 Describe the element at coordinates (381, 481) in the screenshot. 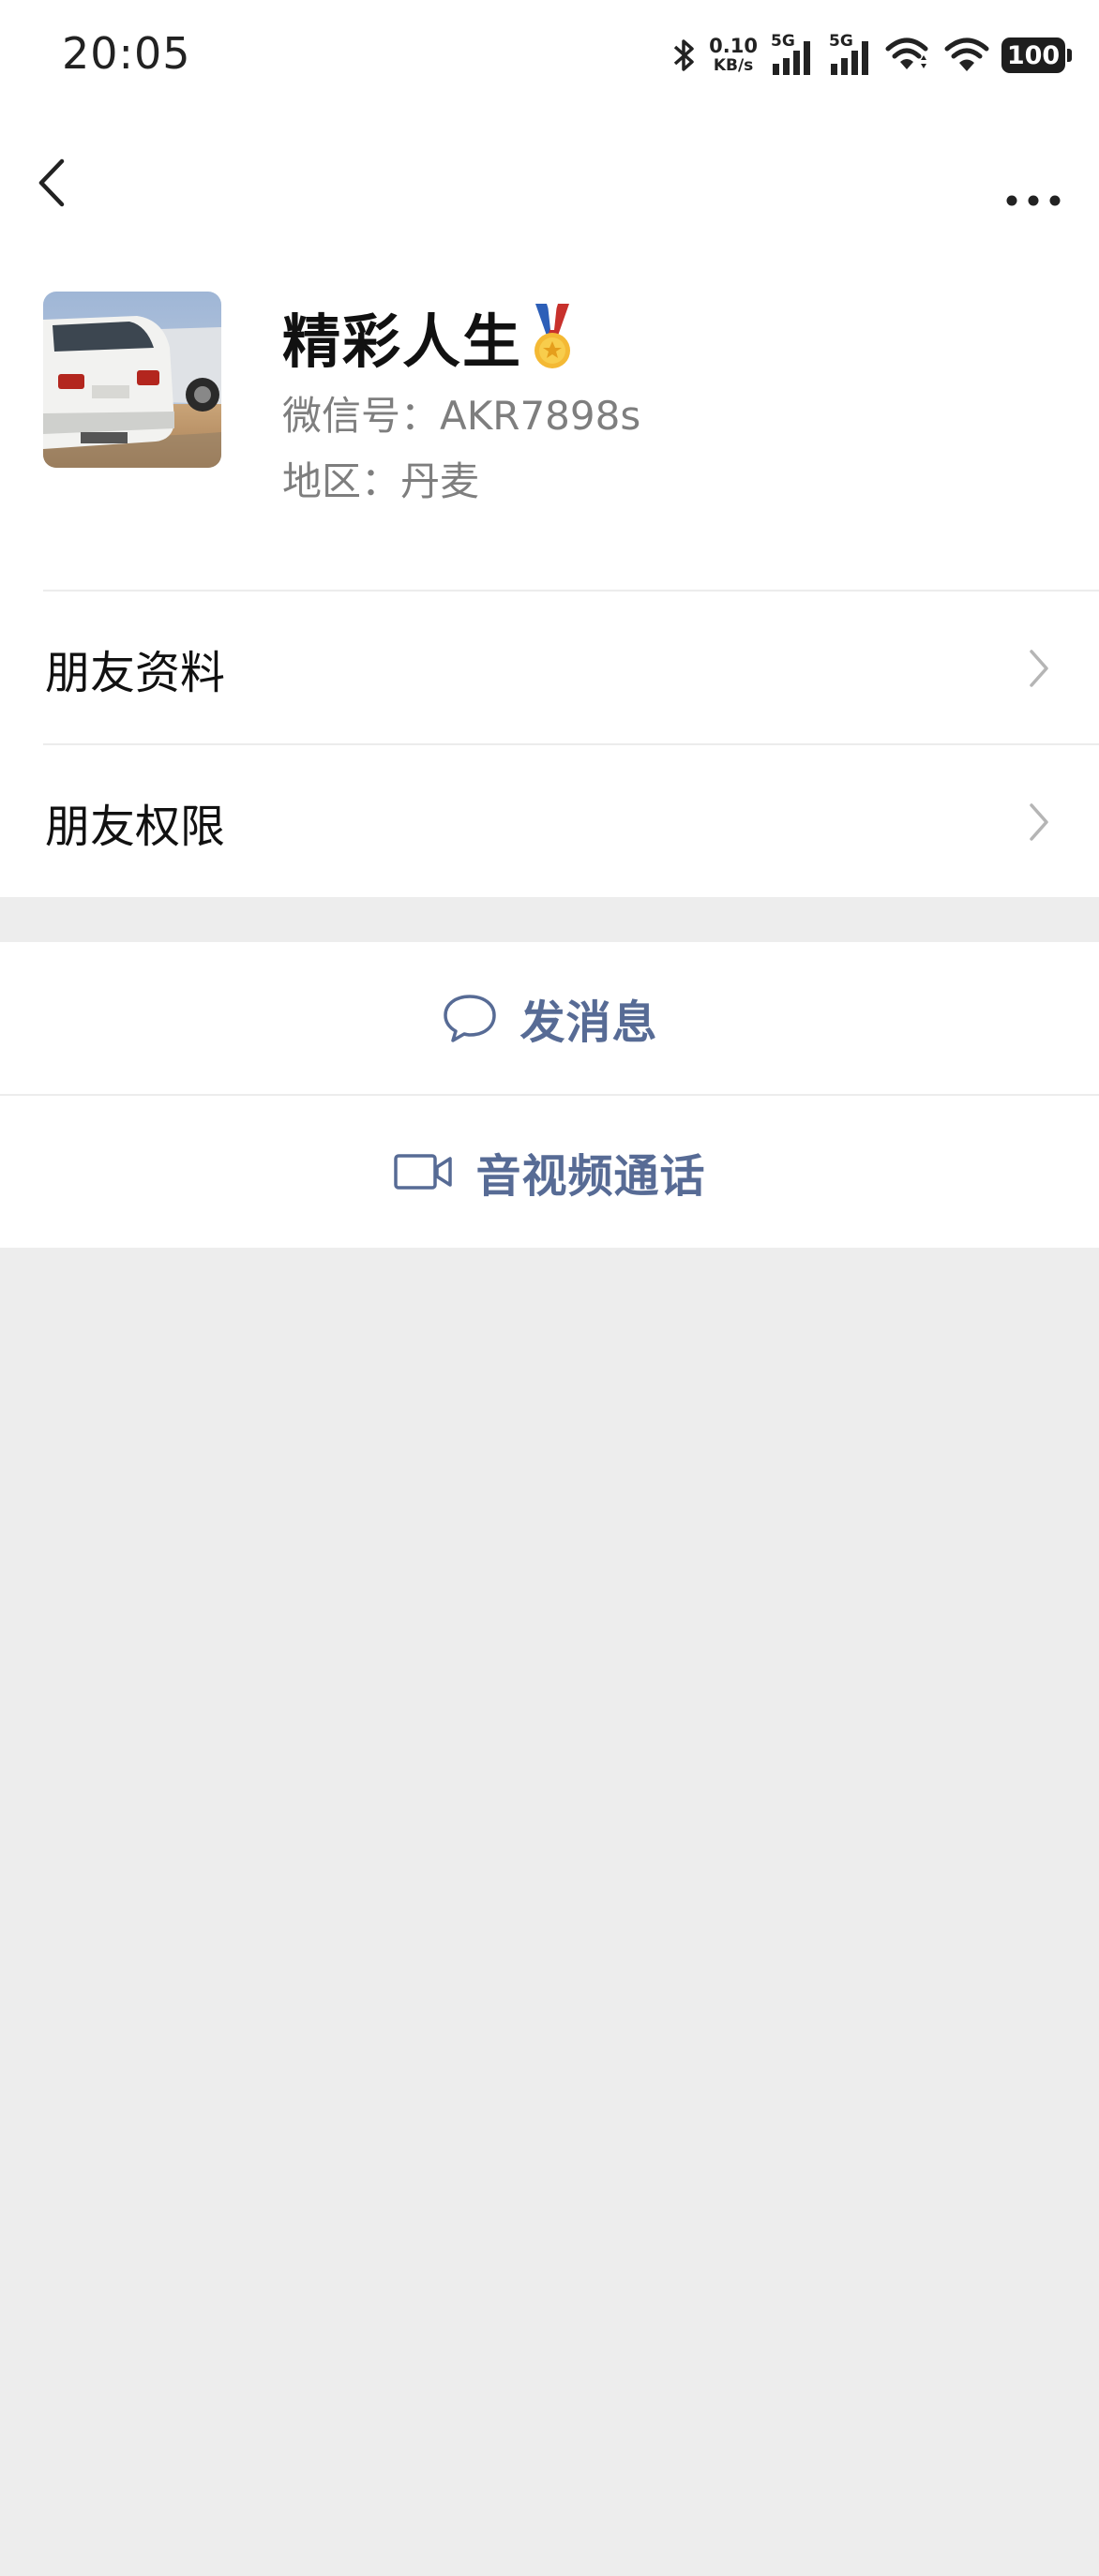

I see `region: 地区：丹麦` at that location.